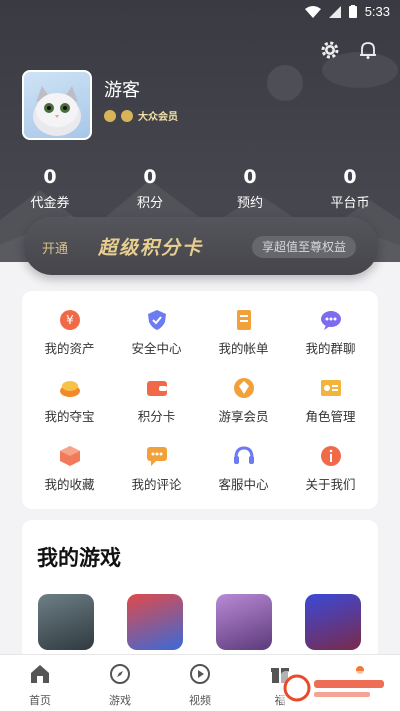 This screenshot has height=711, width=400. What do you see at coordinates (69, 389) in the screenshot?
I see `treasure-icon` at bounding box center [69, 389].